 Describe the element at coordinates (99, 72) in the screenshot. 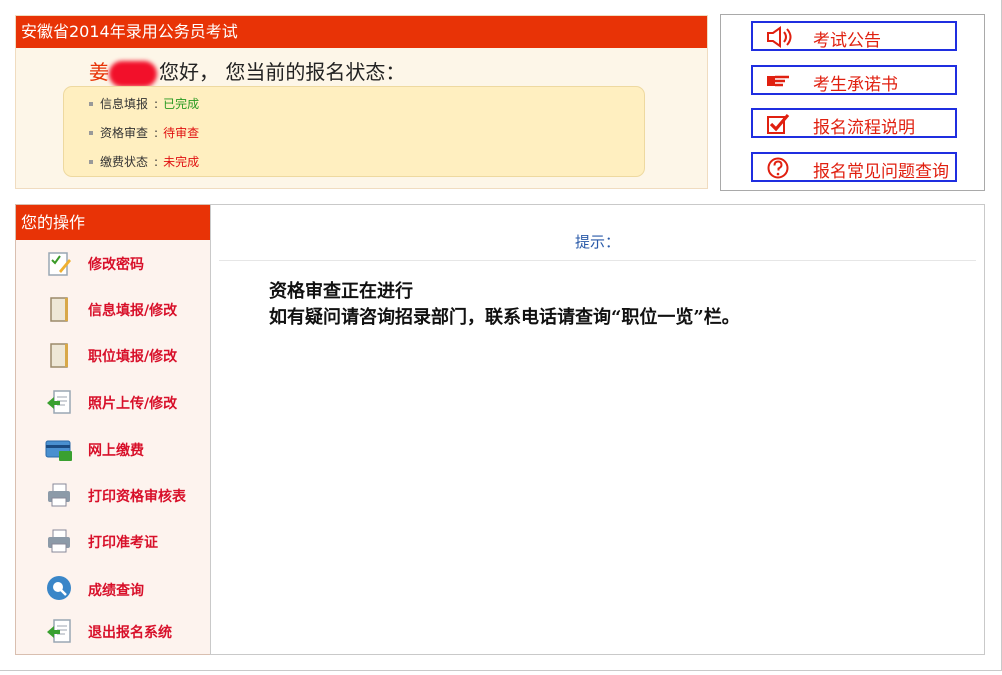

I see `user-surname: 姜` at that location.